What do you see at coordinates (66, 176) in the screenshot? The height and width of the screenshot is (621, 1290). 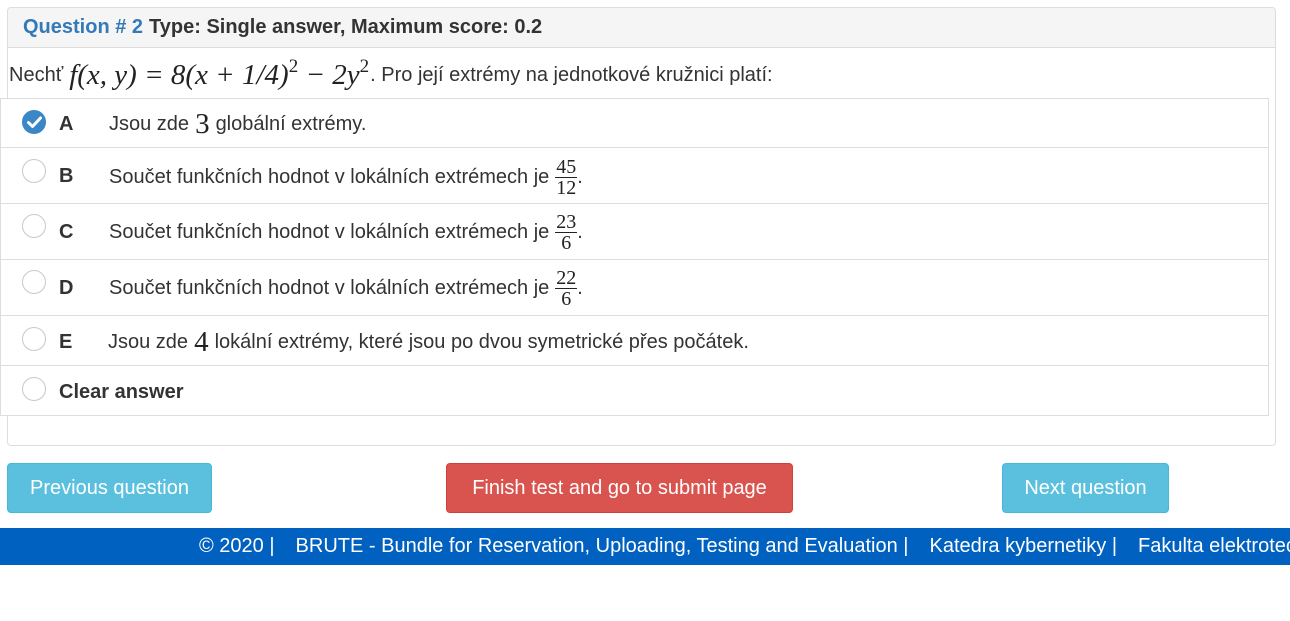 I see `option-letter: B` at bounding box center [66, 176].